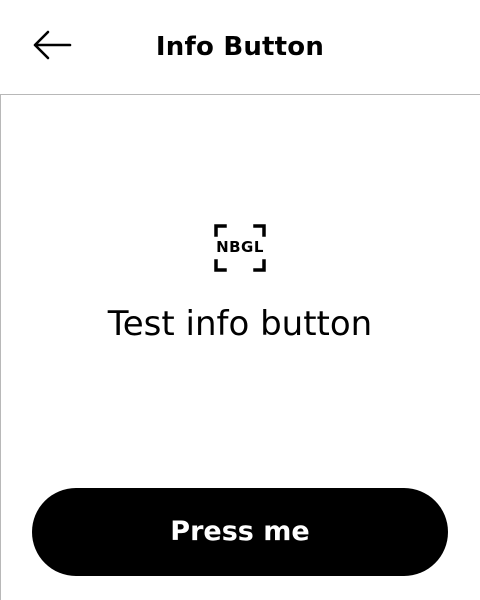 The image size is (480, 600). I want to click on info-message: Test info button, so click(240, 324).